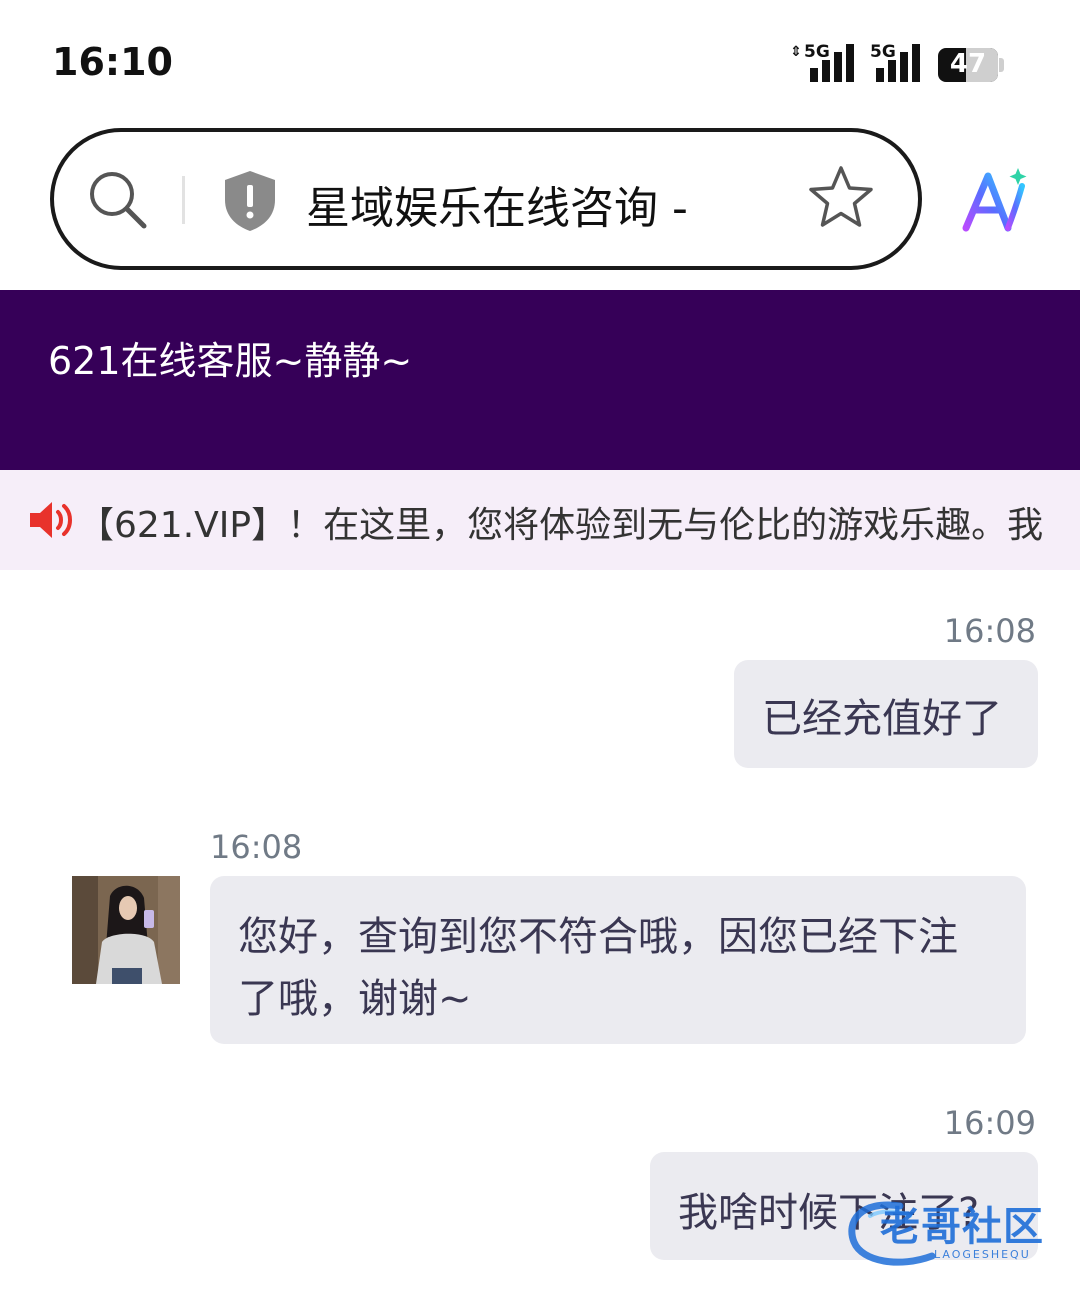 The height and width of the screenshot is (1298, 1080). I want to click on notice-text-content: 【621.VIP】！在这里，您将体验到无与伦比的游戏乐趣。我, so click(568, 525).